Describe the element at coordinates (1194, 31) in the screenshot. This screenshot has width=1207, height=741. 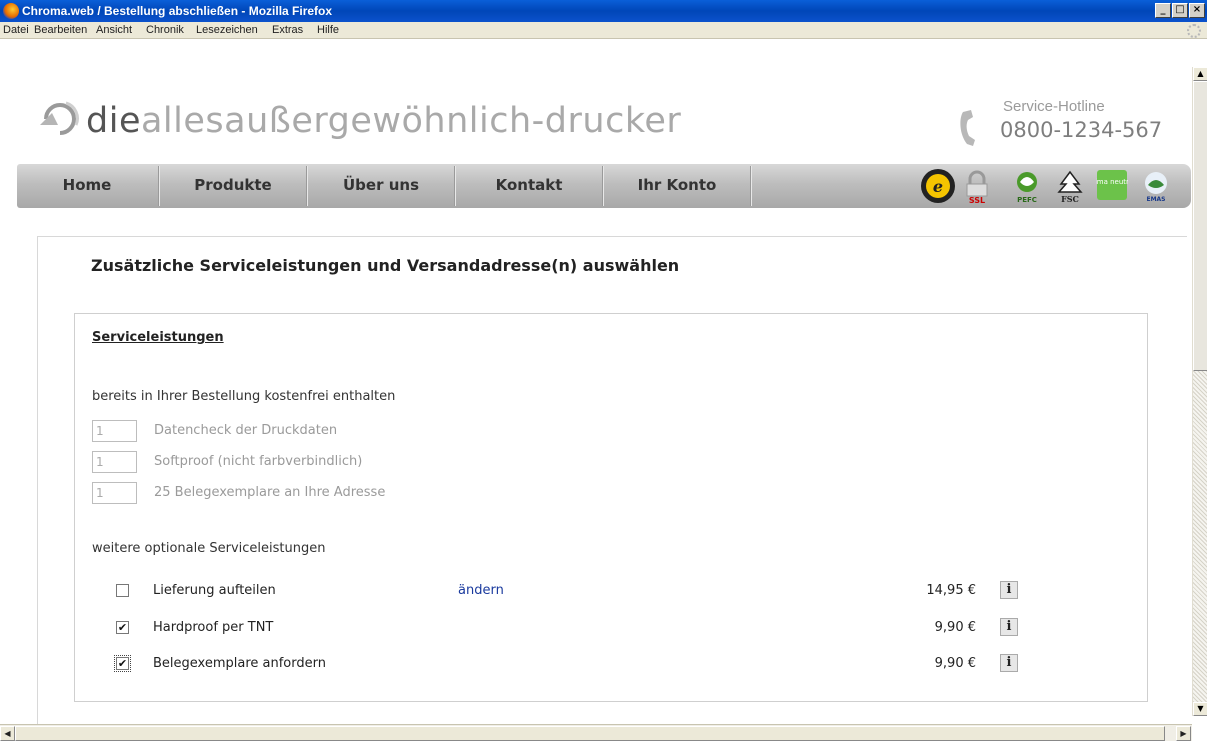
I see `throbber-icon` at that location.